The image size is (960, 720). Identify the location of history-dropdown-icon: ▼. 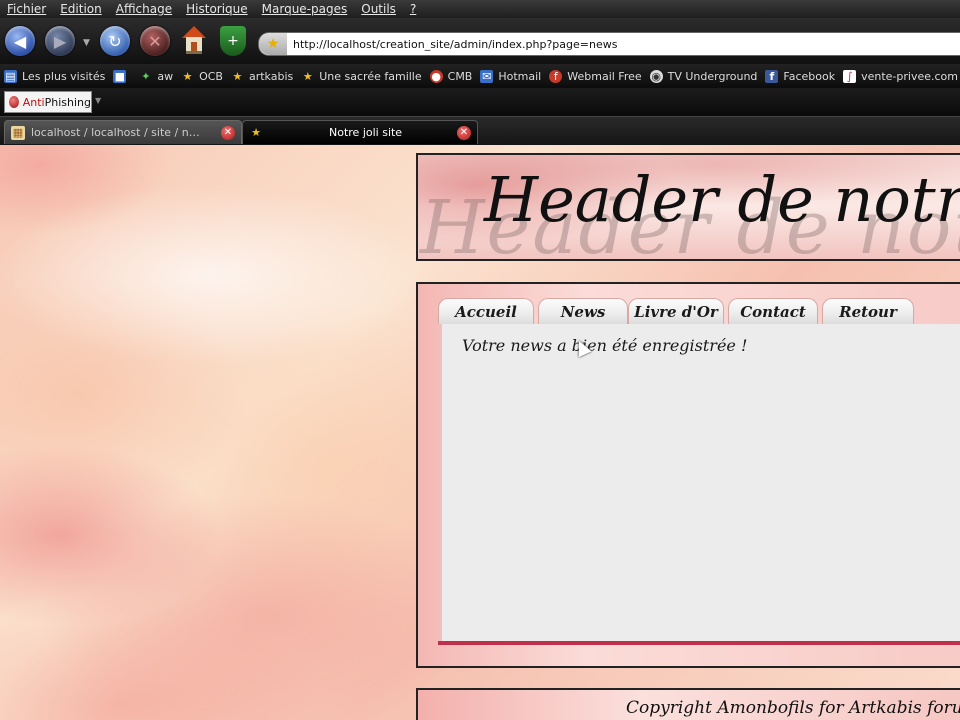
(86, 43).